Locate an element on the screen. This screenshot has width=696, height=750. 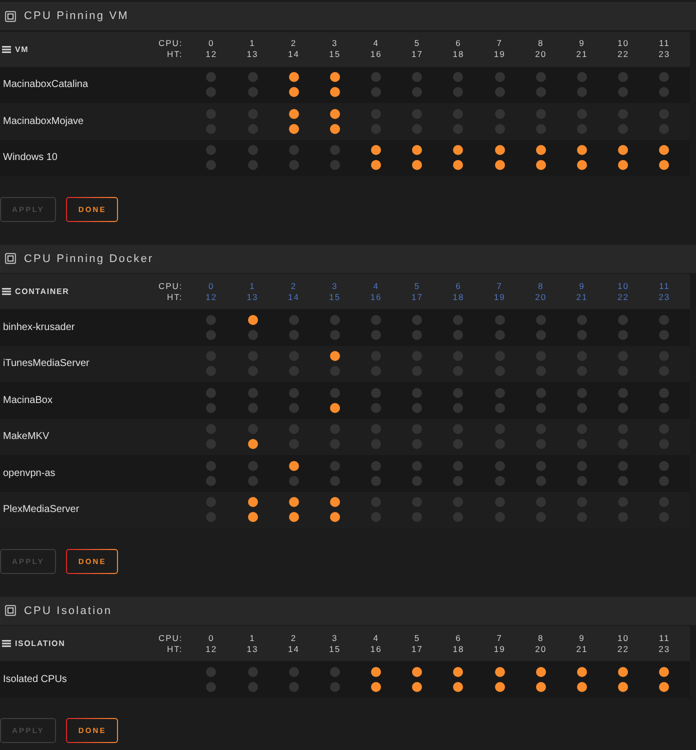
cpu-column-header: 5 is located at coordinates (417, 286).